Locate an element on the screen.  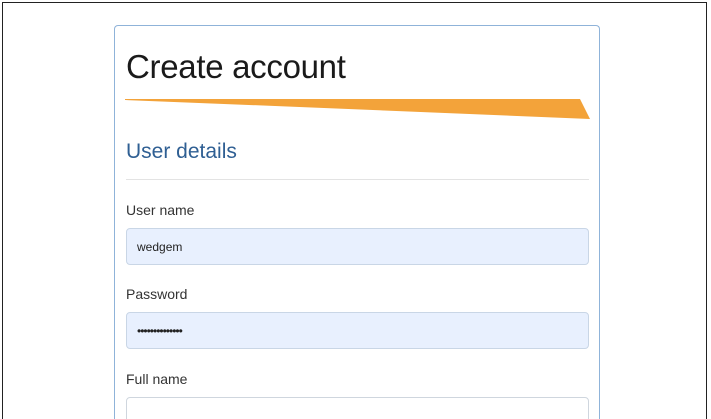
fullname-input is located at coordinates (357, 408).